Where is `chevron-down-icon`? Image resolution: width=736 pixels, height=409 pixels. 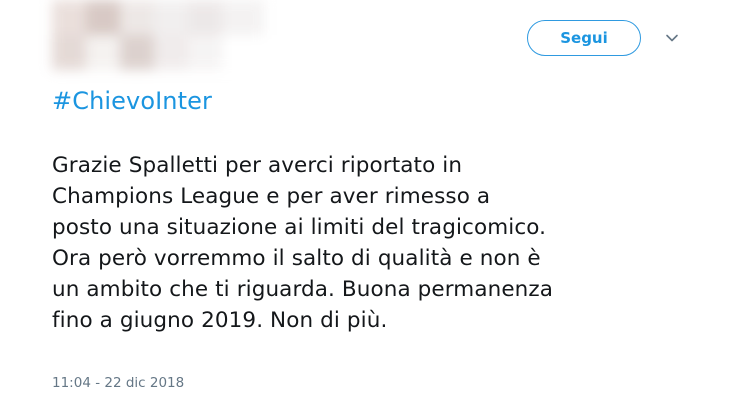
chevron-down-icon is located at coordinates (672, 38).